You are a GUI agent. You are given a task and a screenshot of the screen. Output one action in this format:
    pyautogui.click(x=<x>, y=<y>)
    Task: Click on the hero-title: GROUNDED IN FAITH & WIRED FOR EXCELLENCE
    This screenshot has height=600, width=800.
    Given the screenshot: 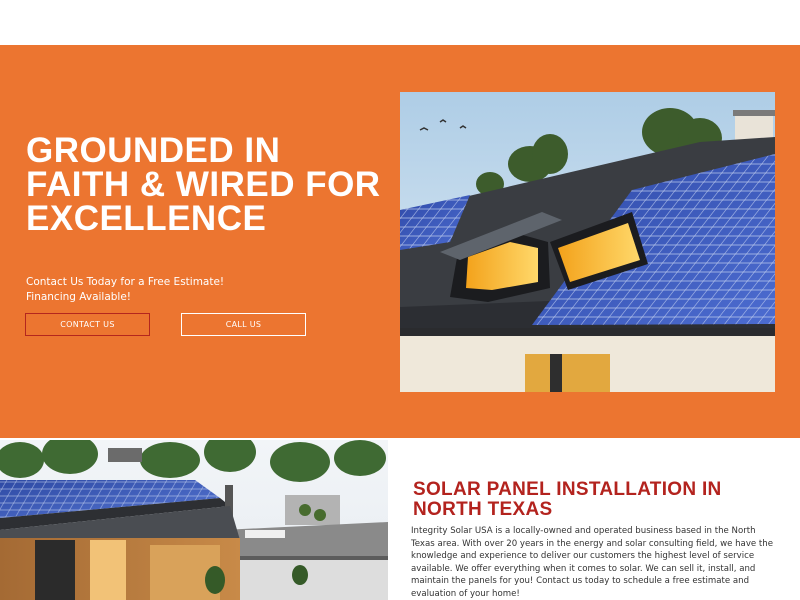 What is the action you would take?
    pyautogui.click(x=203, y=184)
    